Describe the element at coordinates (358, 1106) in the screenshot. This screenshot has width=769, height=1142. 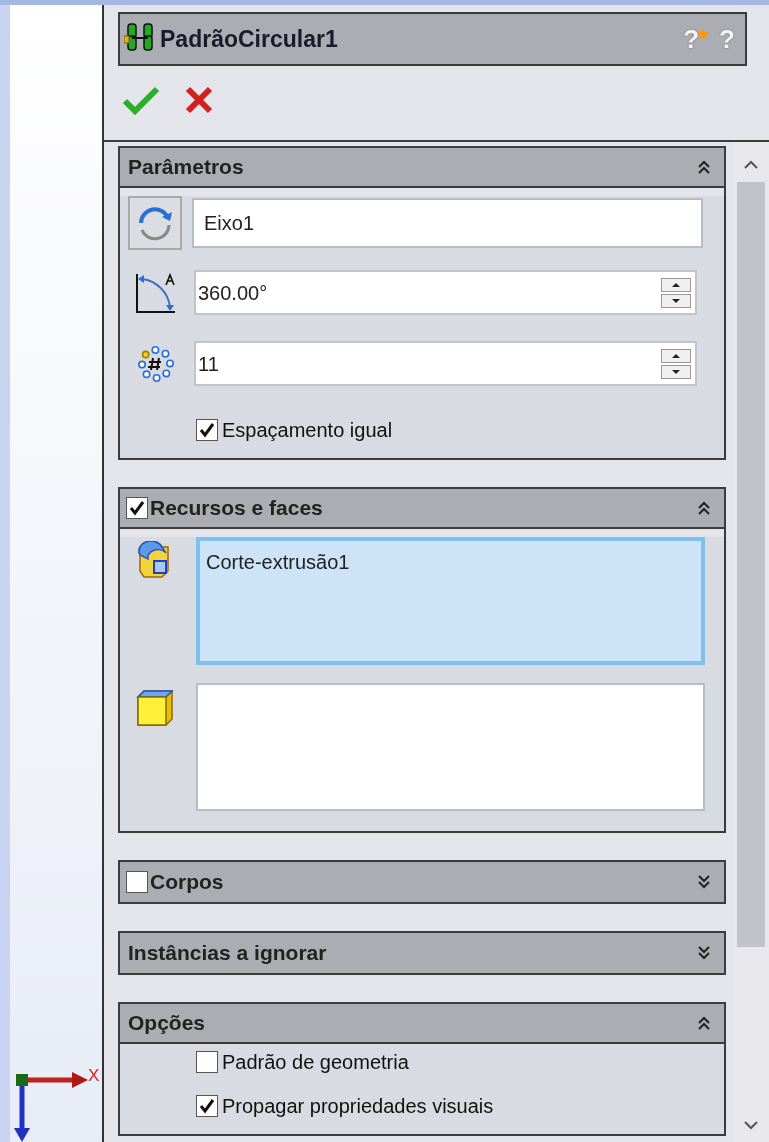
I see `checkbox-label: Propagar propriedades visuais` at that location.